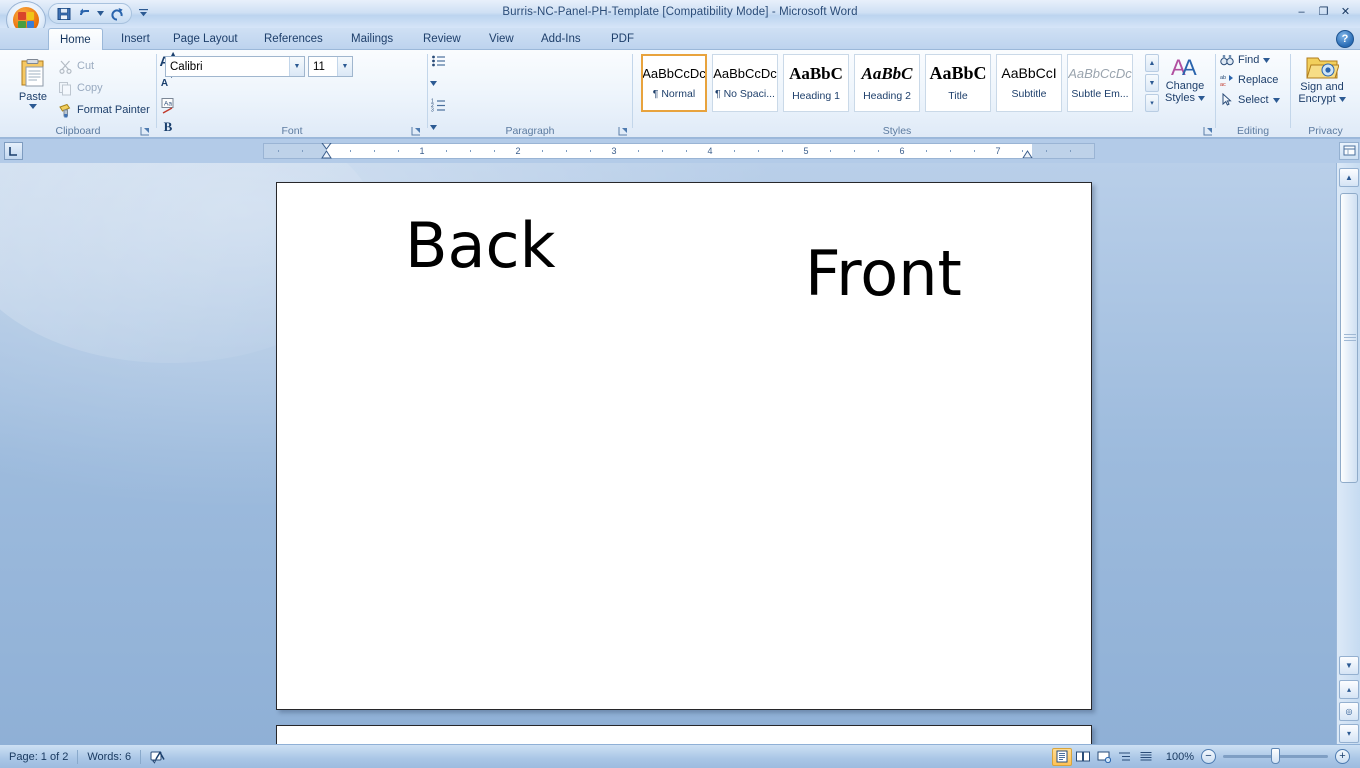 Image resolution: width=1360 pixels, height=768 pixels. What do you see at coordinates (561, 39) in the screenshot?
I see `tab-add-ins: Add-Ins` at bounding box center [561, 39].